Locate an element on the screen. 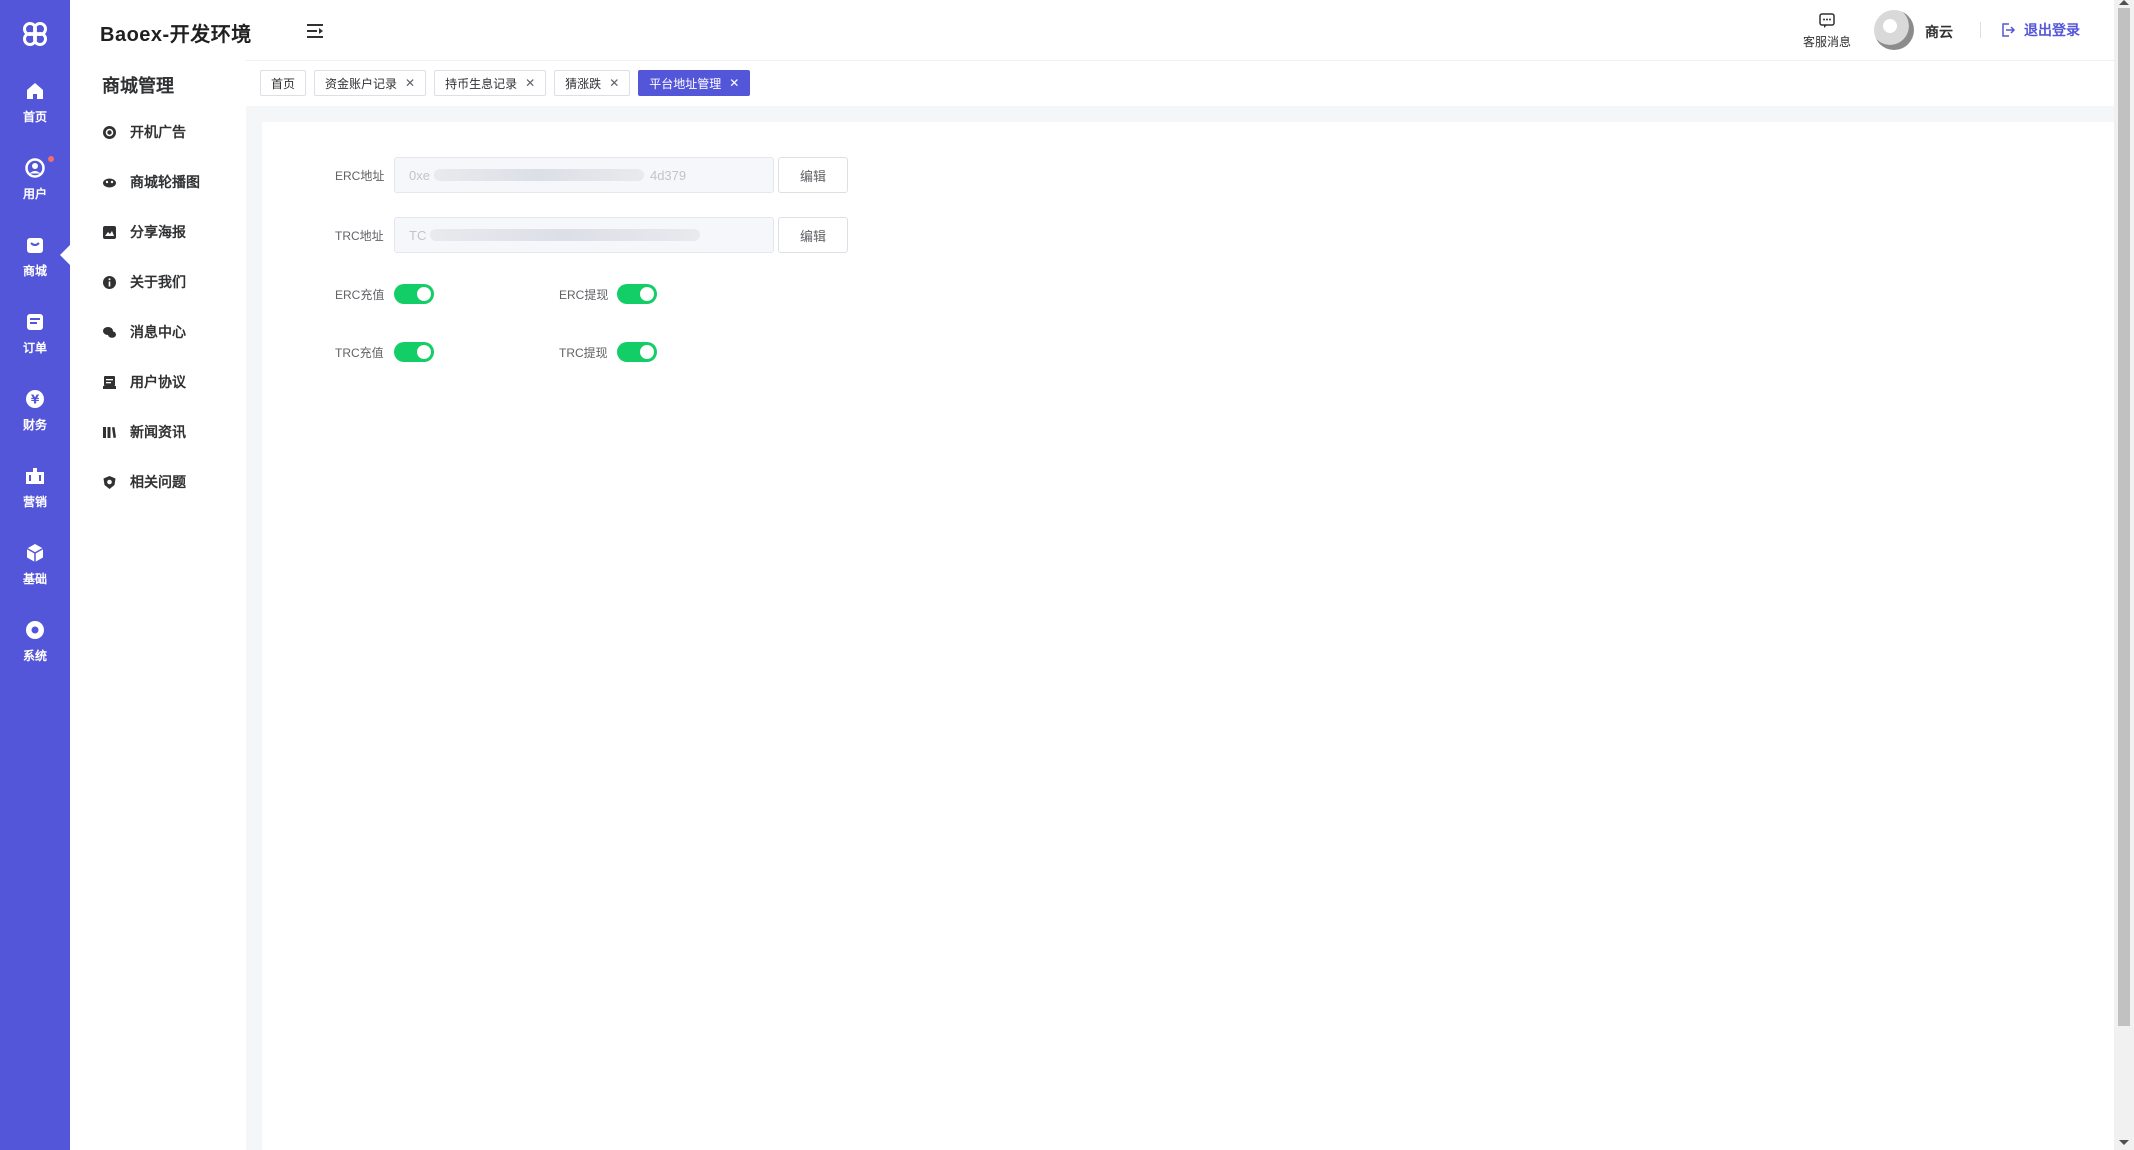  power-ad-icon is located at coordinates (109, 132).